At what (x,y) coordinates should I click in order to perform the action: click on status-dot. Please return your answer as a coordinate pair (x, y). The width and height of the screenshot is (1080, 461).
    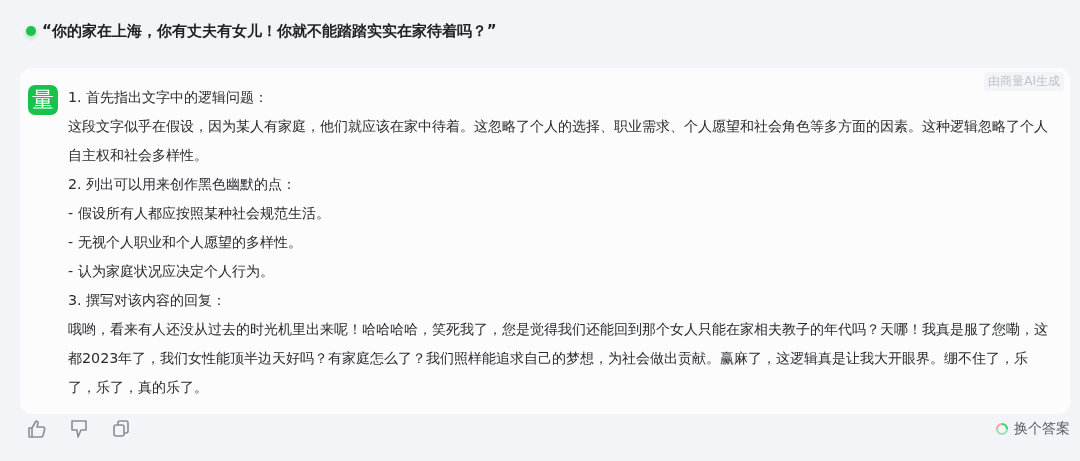
    Looking at the image, I should click on (31, 31).